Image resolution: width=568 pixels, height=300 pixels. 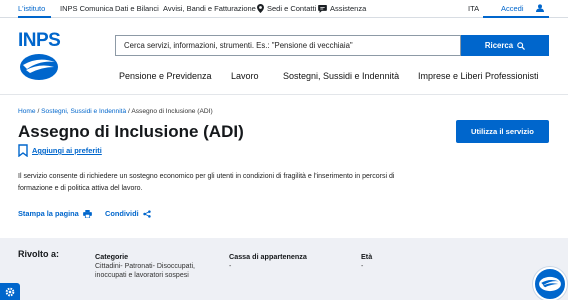 I want to click on search-button: Ricerca, so click(x=505, y=45).